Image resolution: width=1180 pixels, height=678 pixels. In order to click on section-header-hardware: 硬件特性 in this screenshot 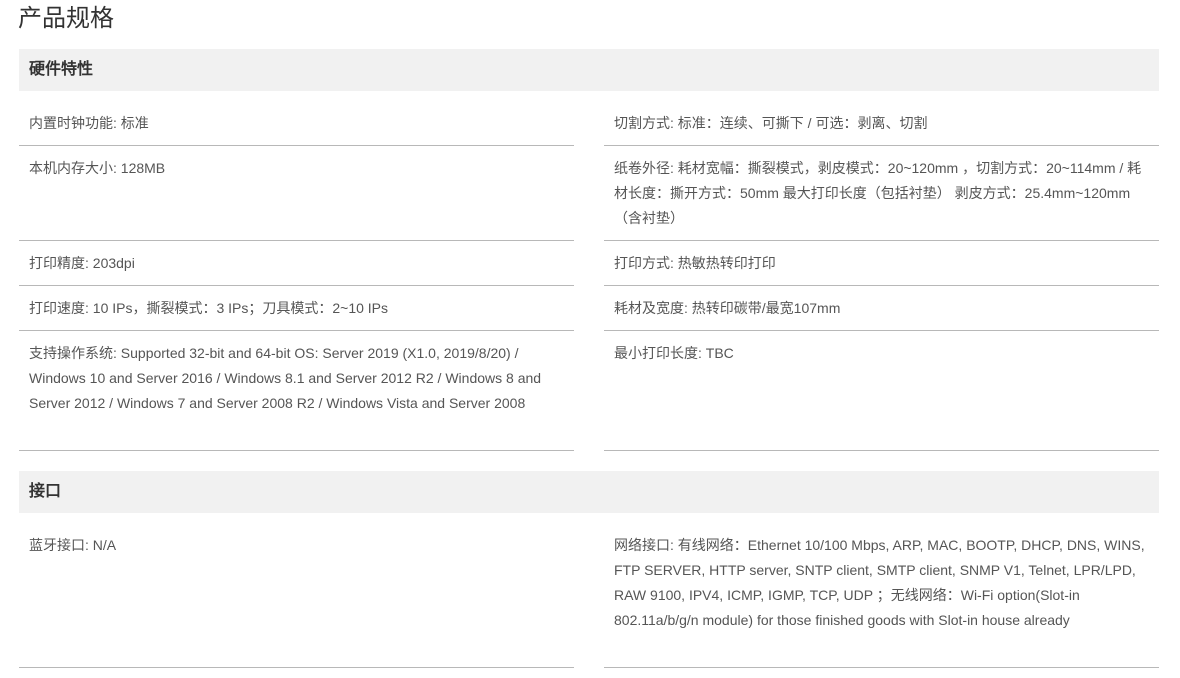, I will do `click(589, 70)`.